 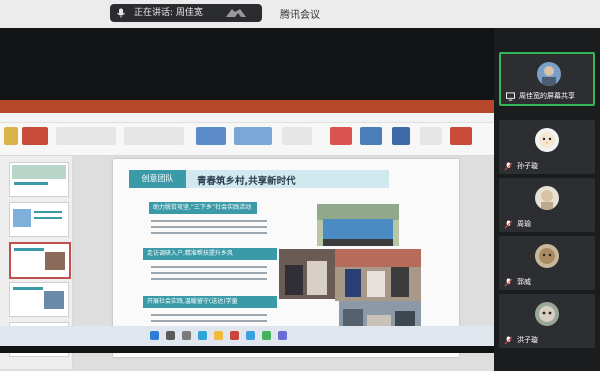 I want to click on meeting-titlebar: 正在讲话: 周佳宽 腾讯会议, so click(x=300, y=14).